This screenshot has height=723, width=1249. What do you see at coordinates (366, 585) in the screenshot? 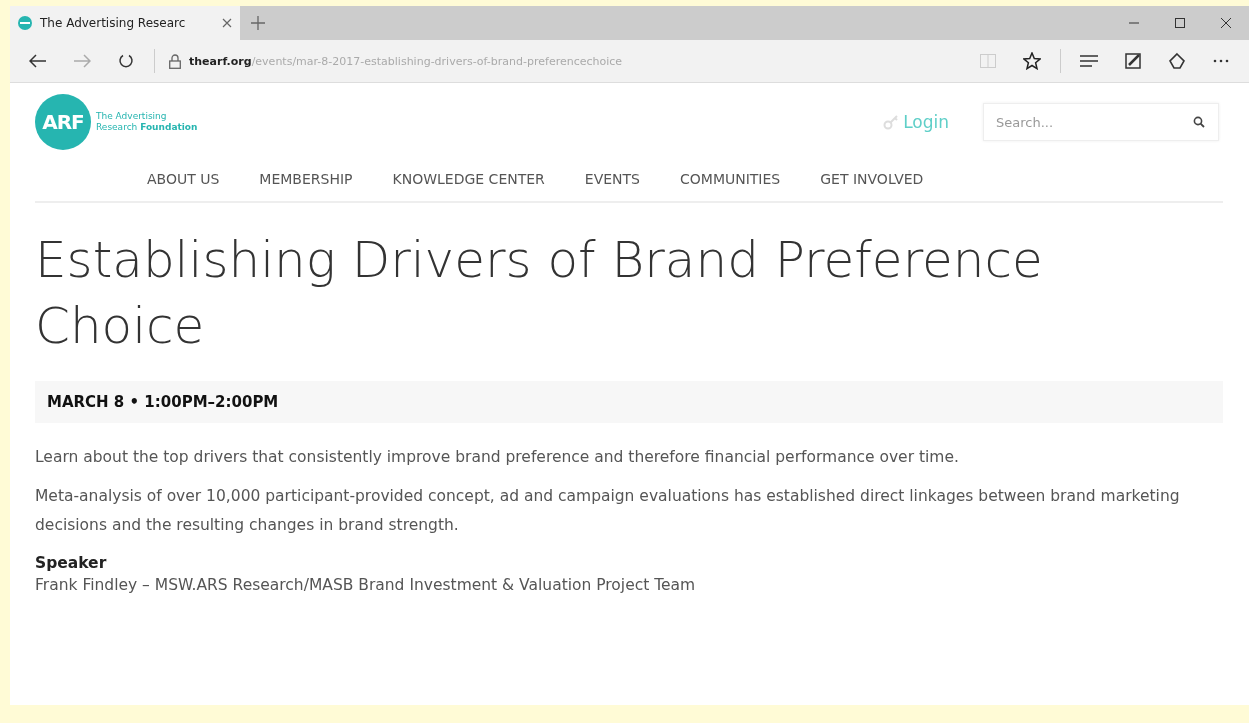
I see `speaker-text: Frank Findley – MSW.ARS Research/MASB Brand Investment & Valuation Project Team` at bounding box center [366, 585].